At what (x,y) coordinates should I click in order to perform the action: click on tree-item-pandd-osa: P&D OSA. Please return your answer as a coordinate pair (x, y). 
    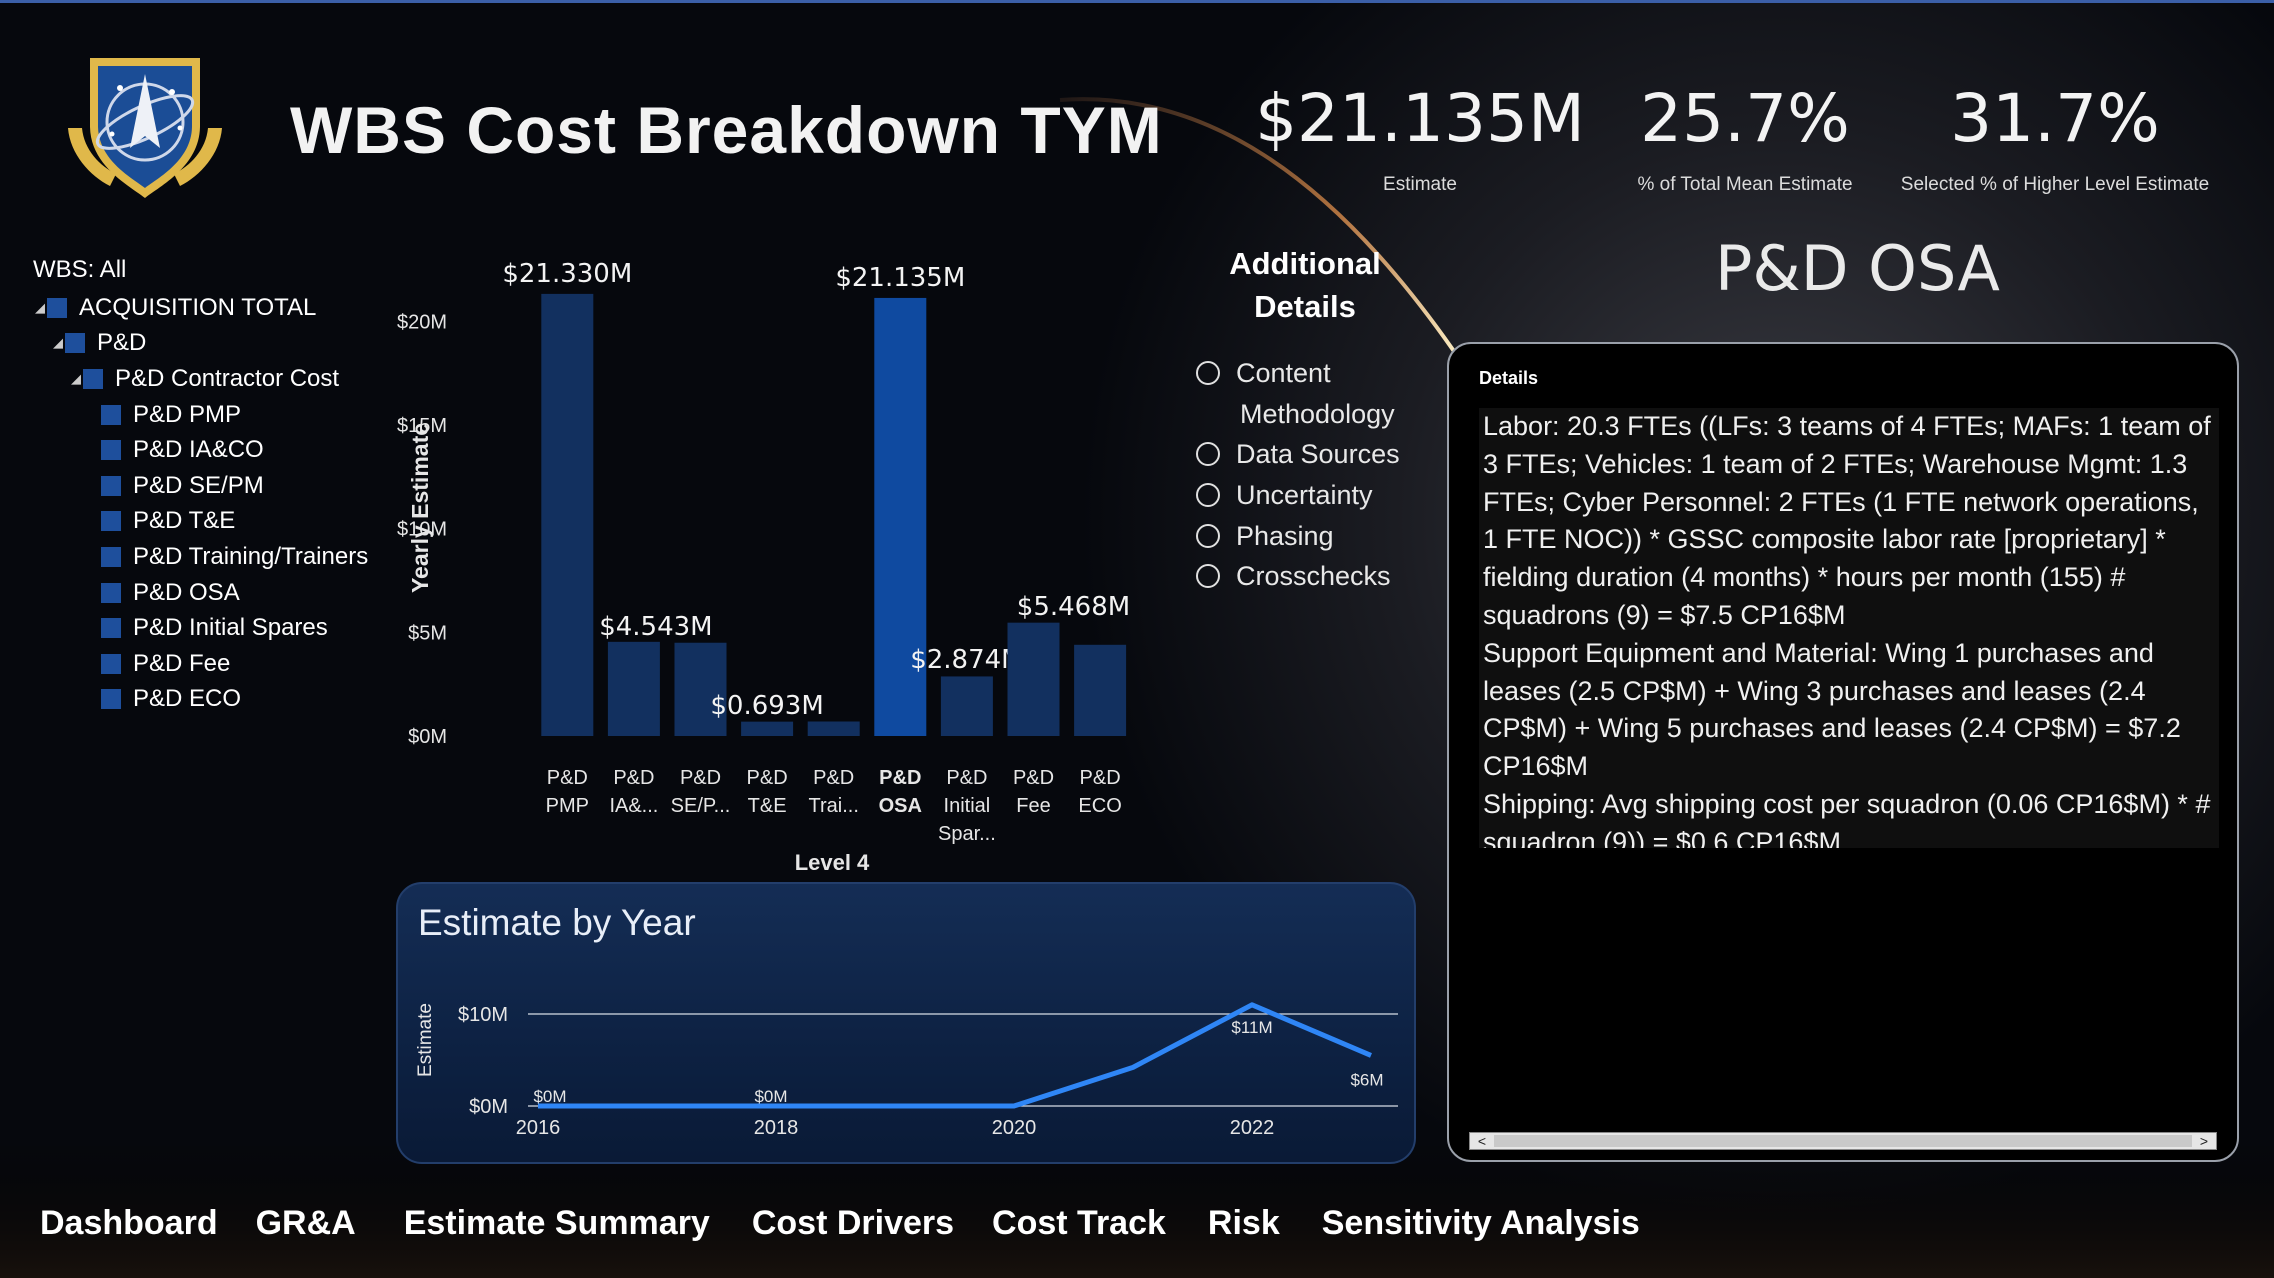
    Looking at the image, I should click on (200, 593).